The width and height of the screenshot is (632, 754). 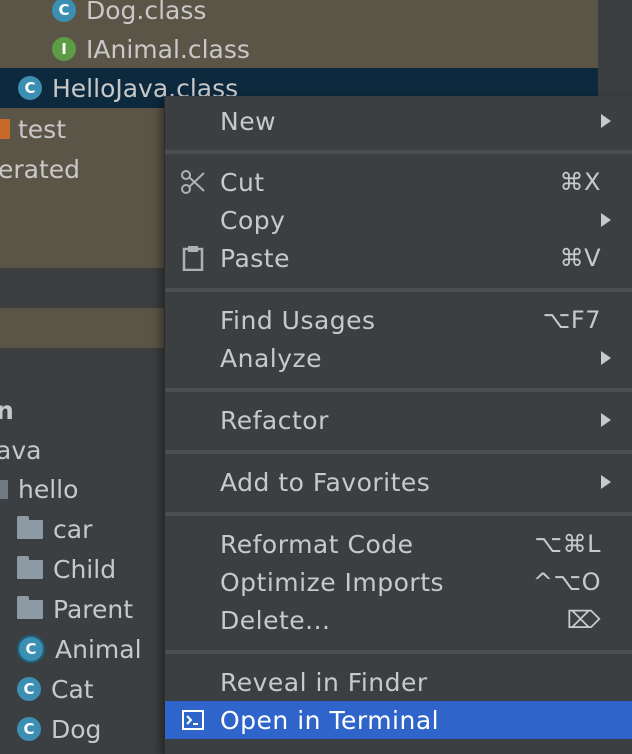 I want to click on menu-item-reformat-code: Reformat Code ⌥⌘L, so click(x=398, y=544).